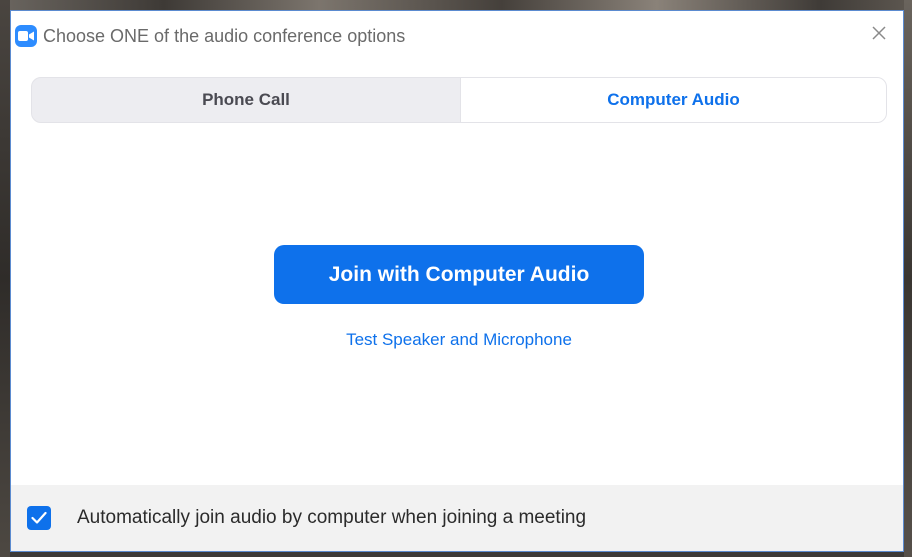 This screenshot has height=557, width=912. I want to click on background-top, so click(456, 5).